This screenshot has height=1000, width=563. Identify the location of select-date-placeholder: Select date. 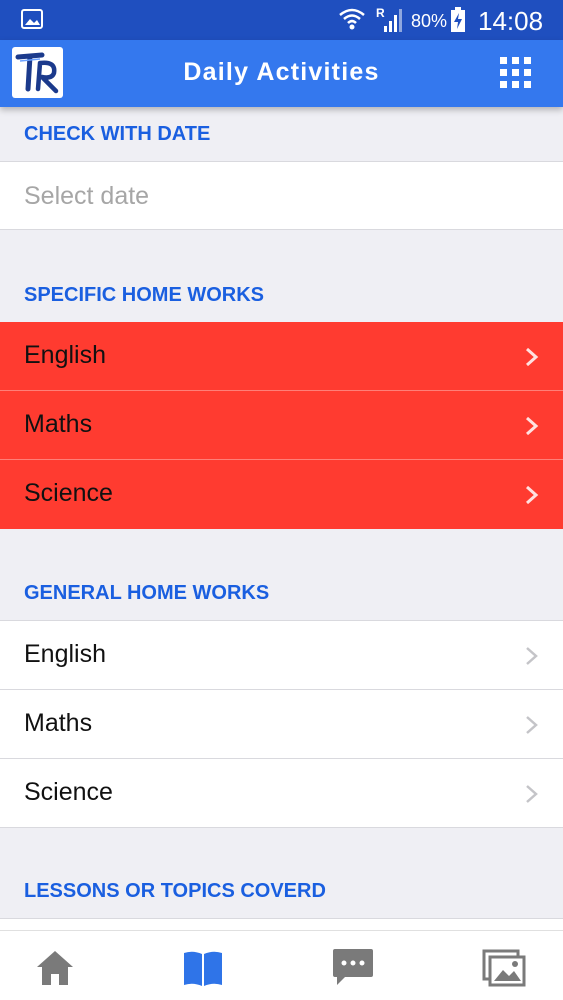
(87, 196).